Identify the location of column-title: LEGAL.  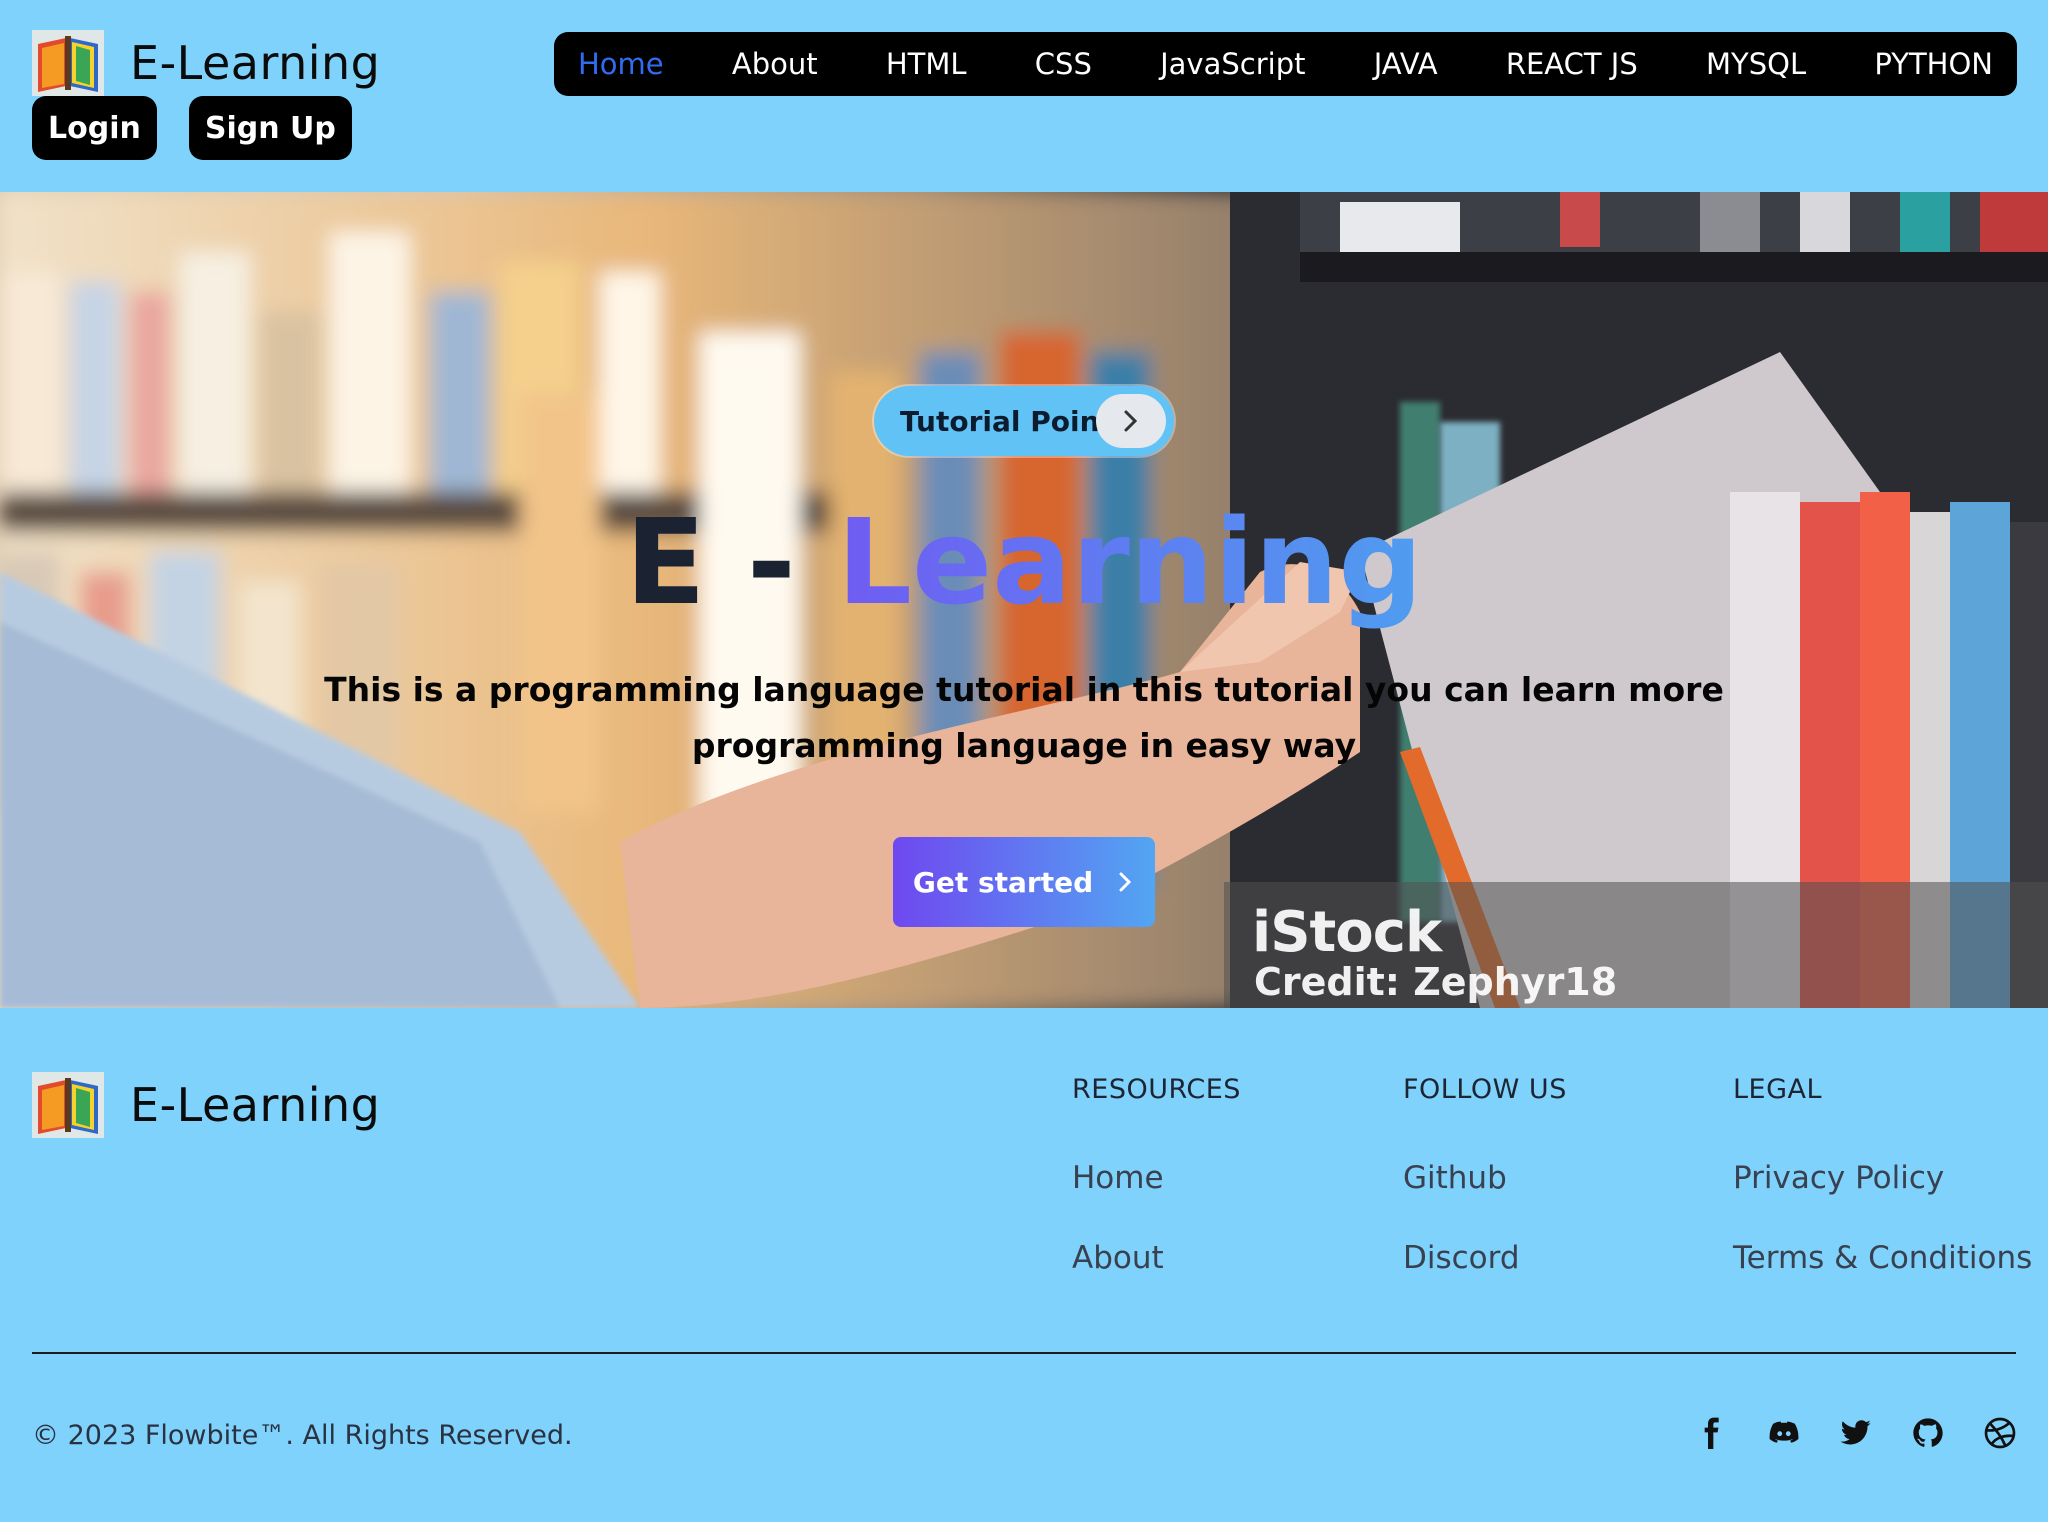
(1778, 1089).